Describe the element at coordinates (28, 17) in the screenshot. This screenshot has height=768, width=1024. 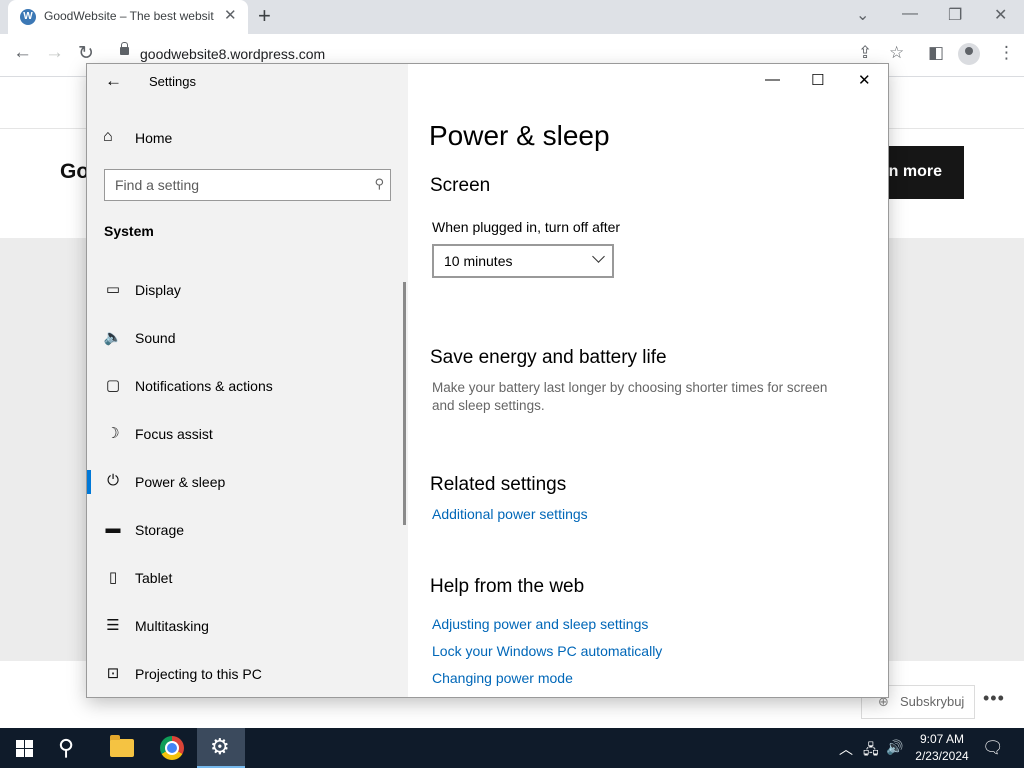
I see `wordpress-icon: W` at that location.